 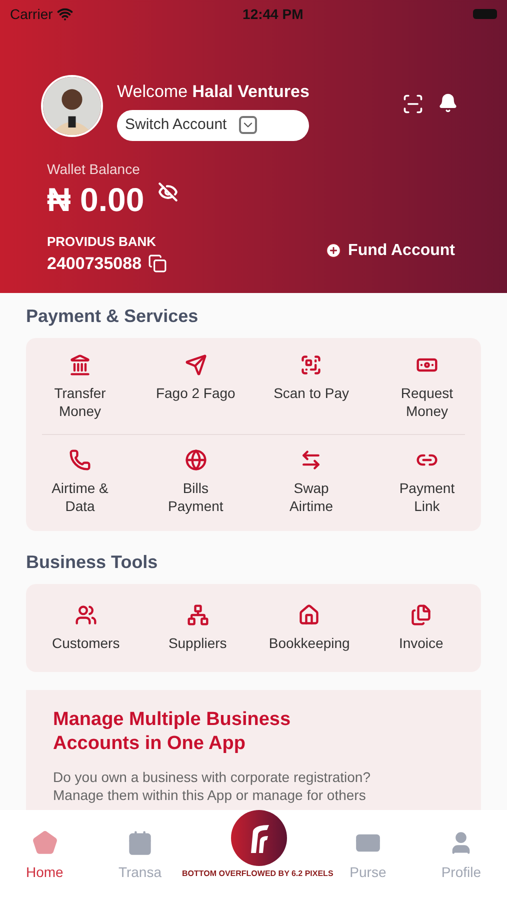 What do you see at coordinates (426, 482) in the screenshot?
I see `service-item: Payment Link` at bounding box center [426, 482].